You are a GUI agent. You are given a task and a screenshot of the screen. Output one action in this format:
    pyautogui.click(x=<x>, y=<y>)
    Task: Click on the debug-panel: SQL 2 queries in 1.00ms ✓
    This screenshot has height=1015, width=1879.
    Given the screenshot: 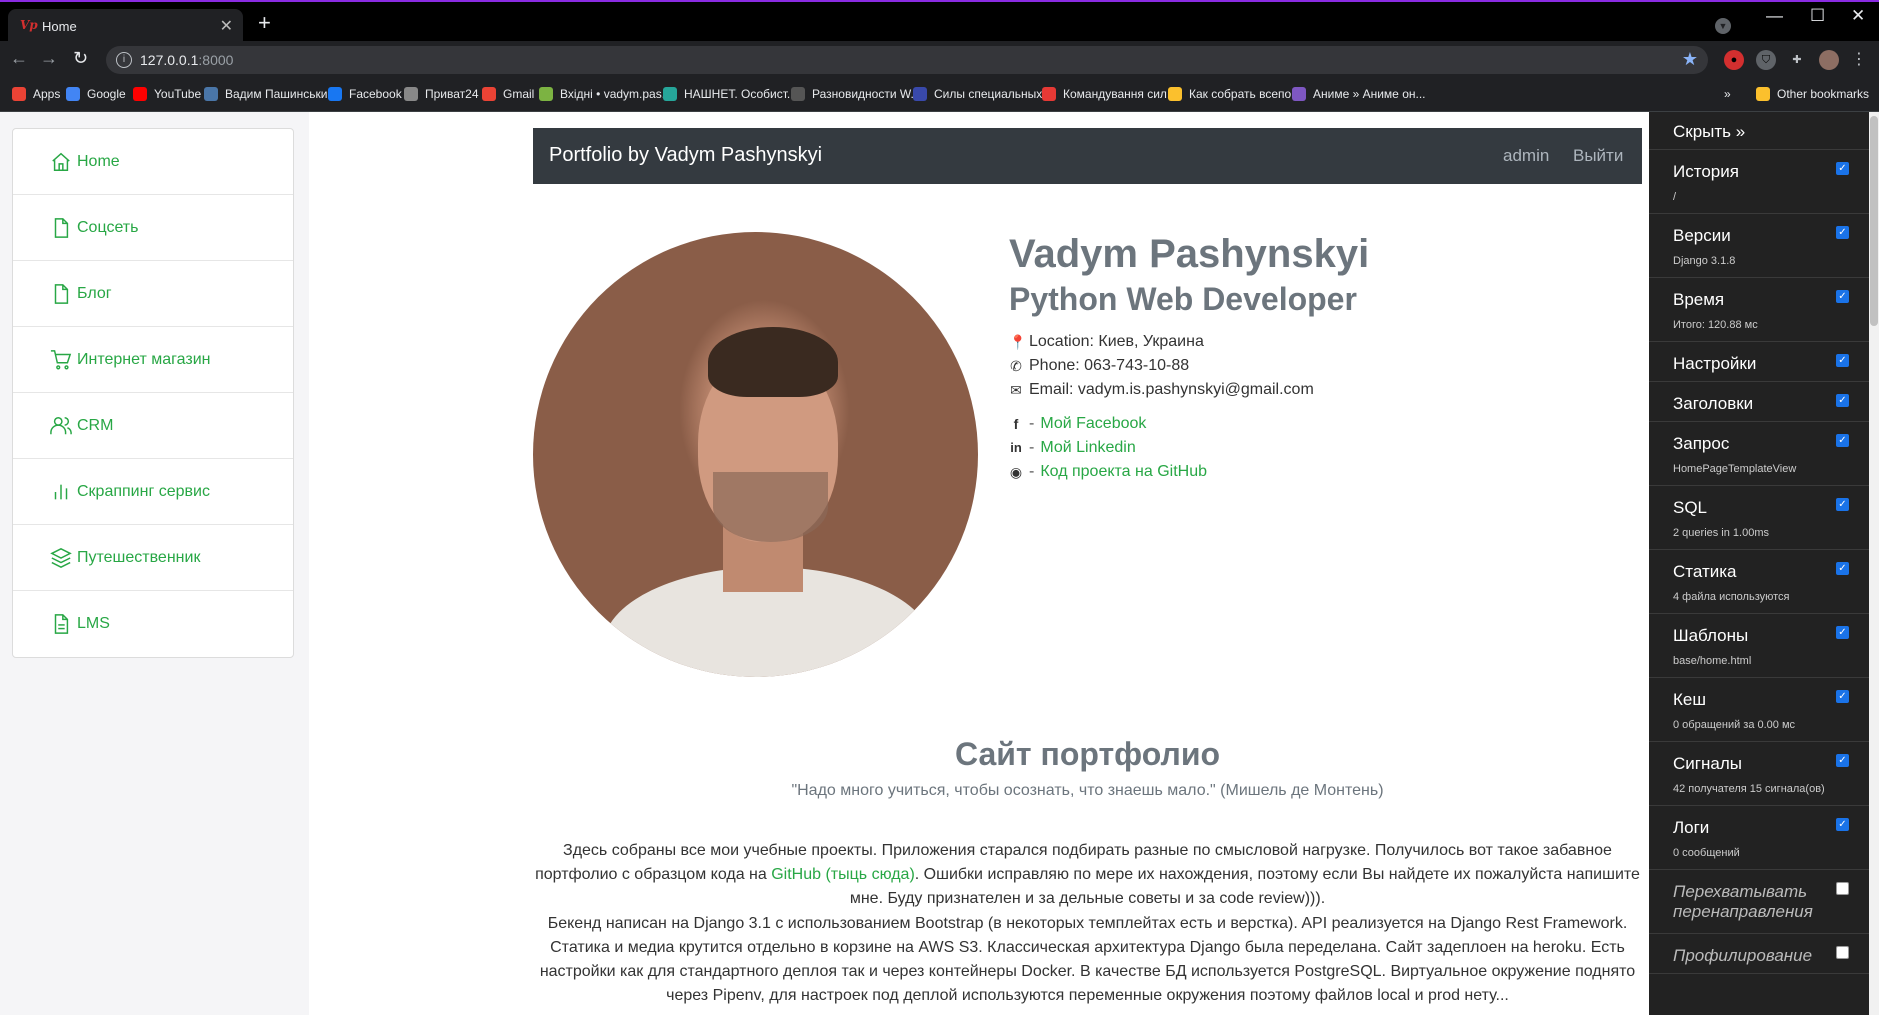 What is the action you would take?
    pyautogui.click(x=1759, y=518)
    